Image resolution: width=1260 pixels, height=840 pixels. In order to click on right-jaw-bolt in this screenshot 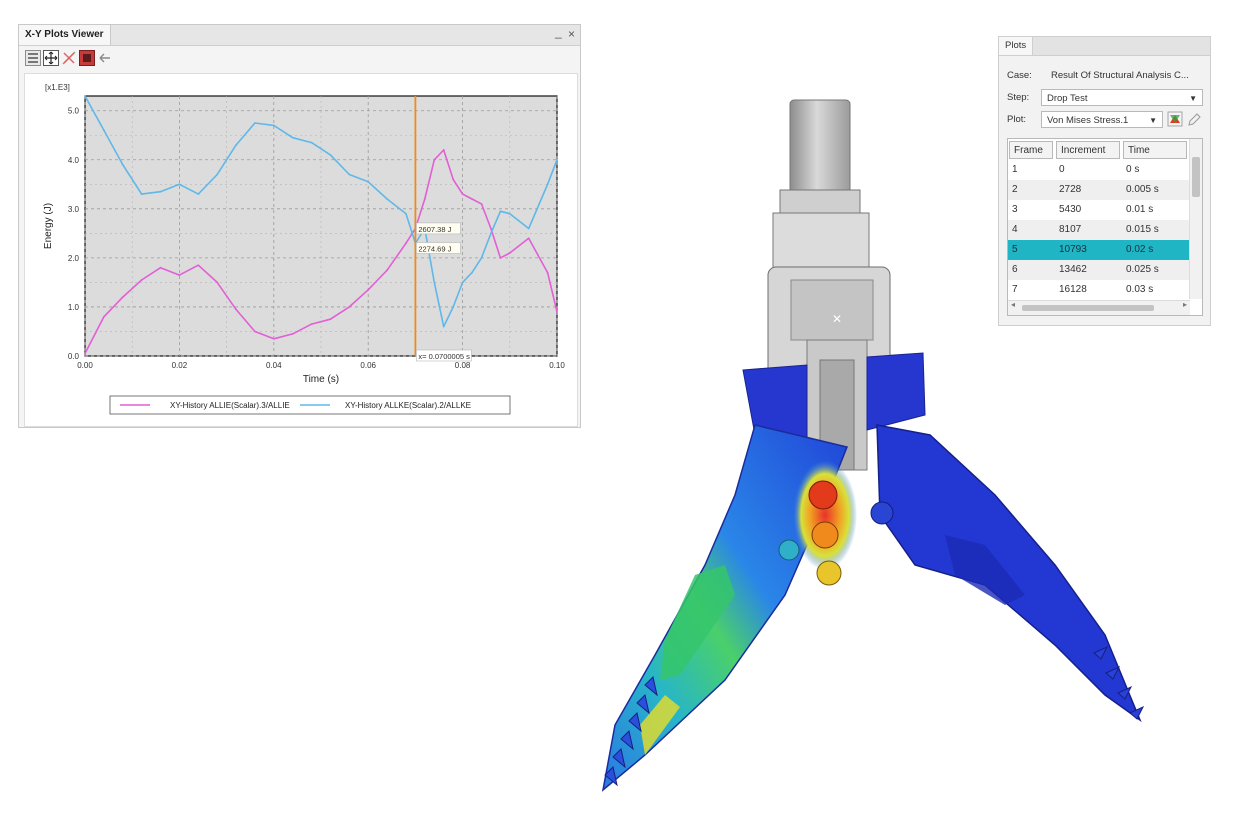, I will do `click(882, 513)`.